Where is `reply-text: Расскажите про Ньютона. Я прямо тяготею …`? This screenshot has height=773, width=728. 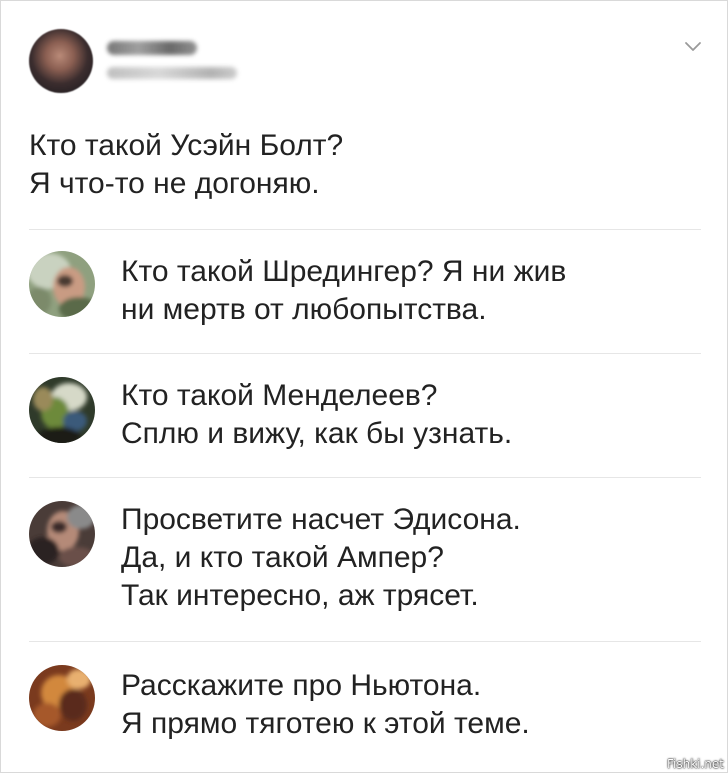
reply-text: Расскажите про Ньютона. Я прямо тяготею … is located at coordinates (416, 705).